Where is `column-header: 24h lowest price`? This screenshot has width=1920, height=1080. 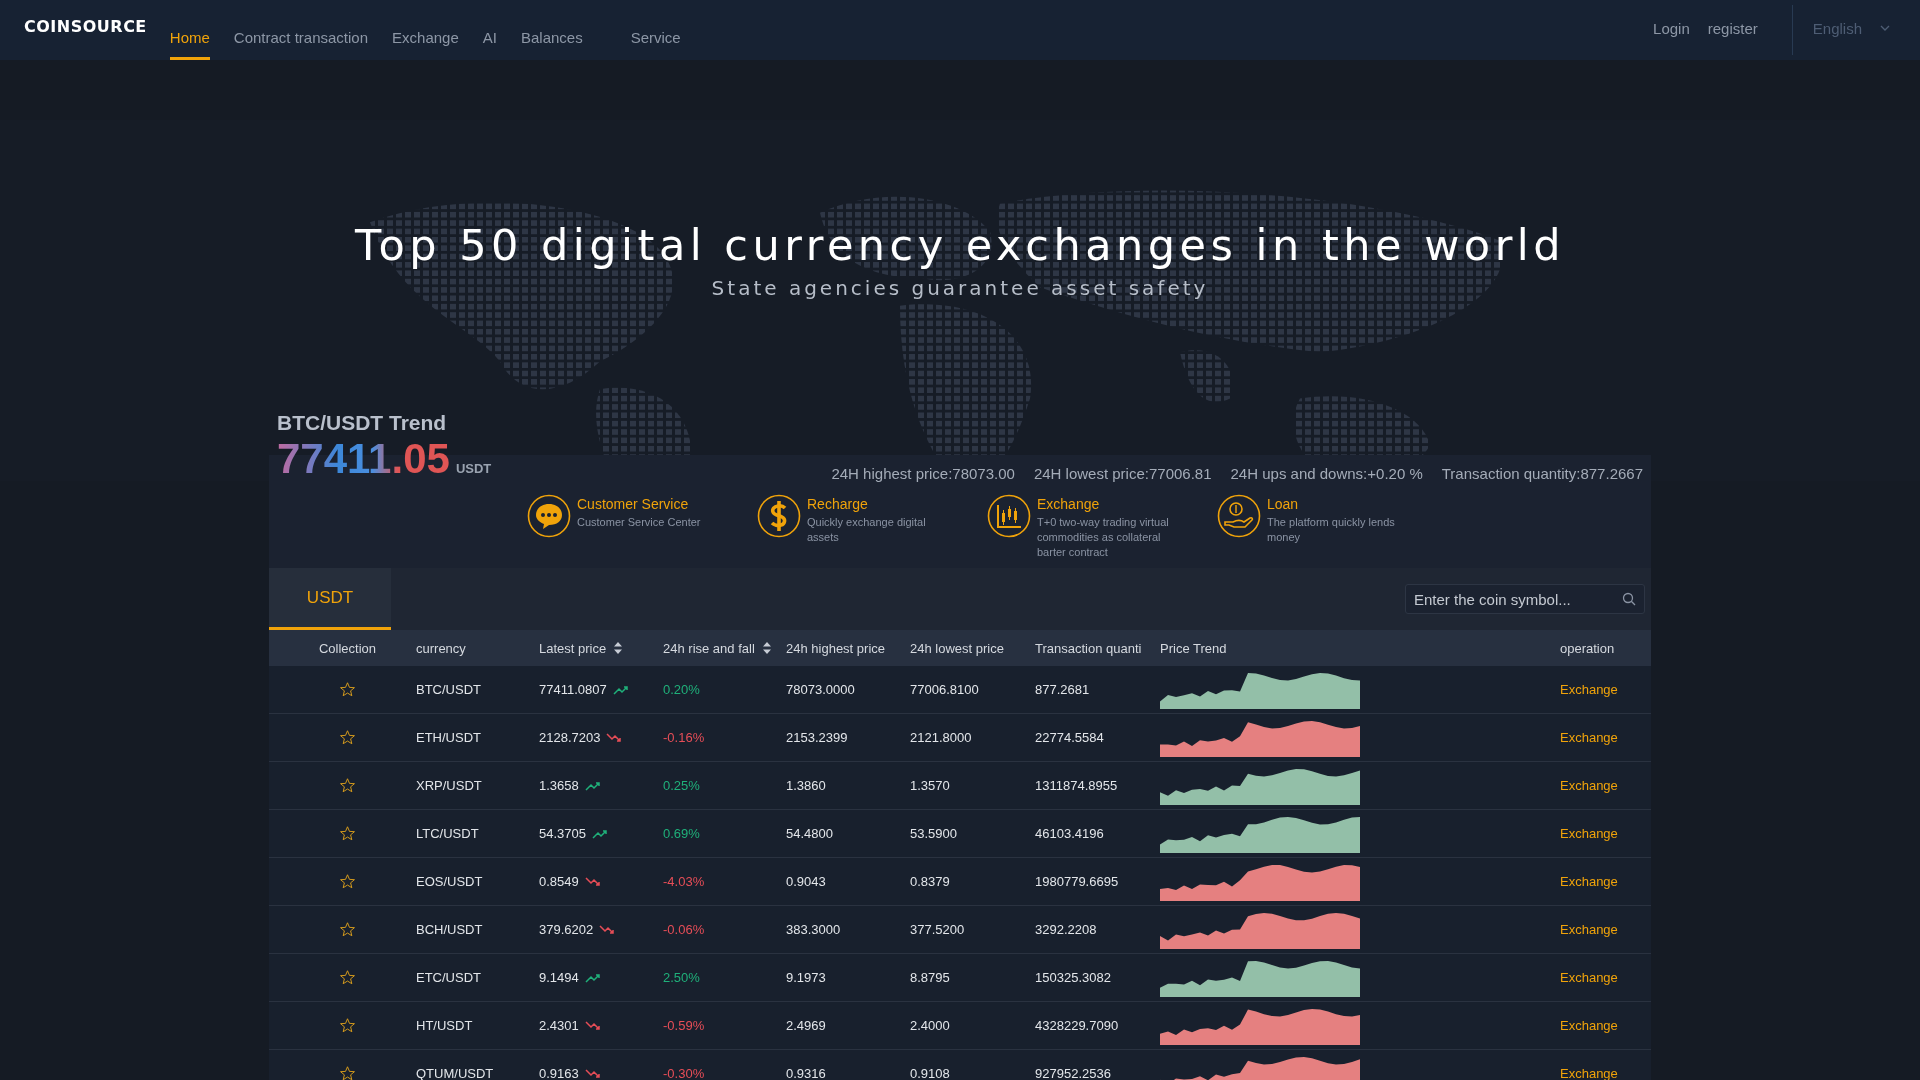 column-header: 24h lowest price is located at coordinates (957, 648).